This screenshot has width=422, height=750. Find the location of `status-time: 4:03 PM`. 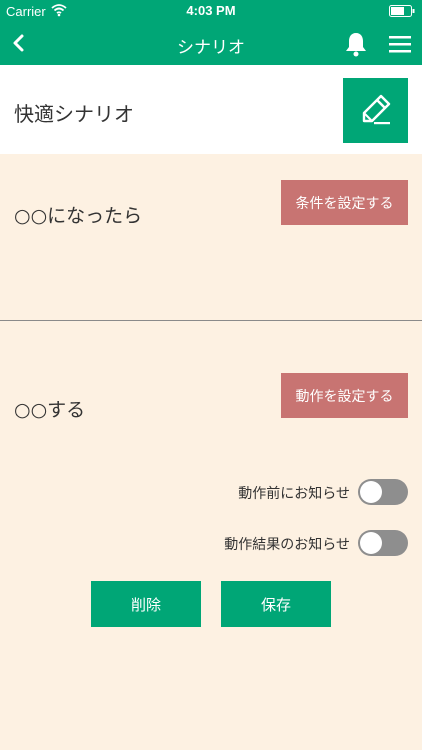

status-time: 4:03 PM is located at coordinates (211, 10).